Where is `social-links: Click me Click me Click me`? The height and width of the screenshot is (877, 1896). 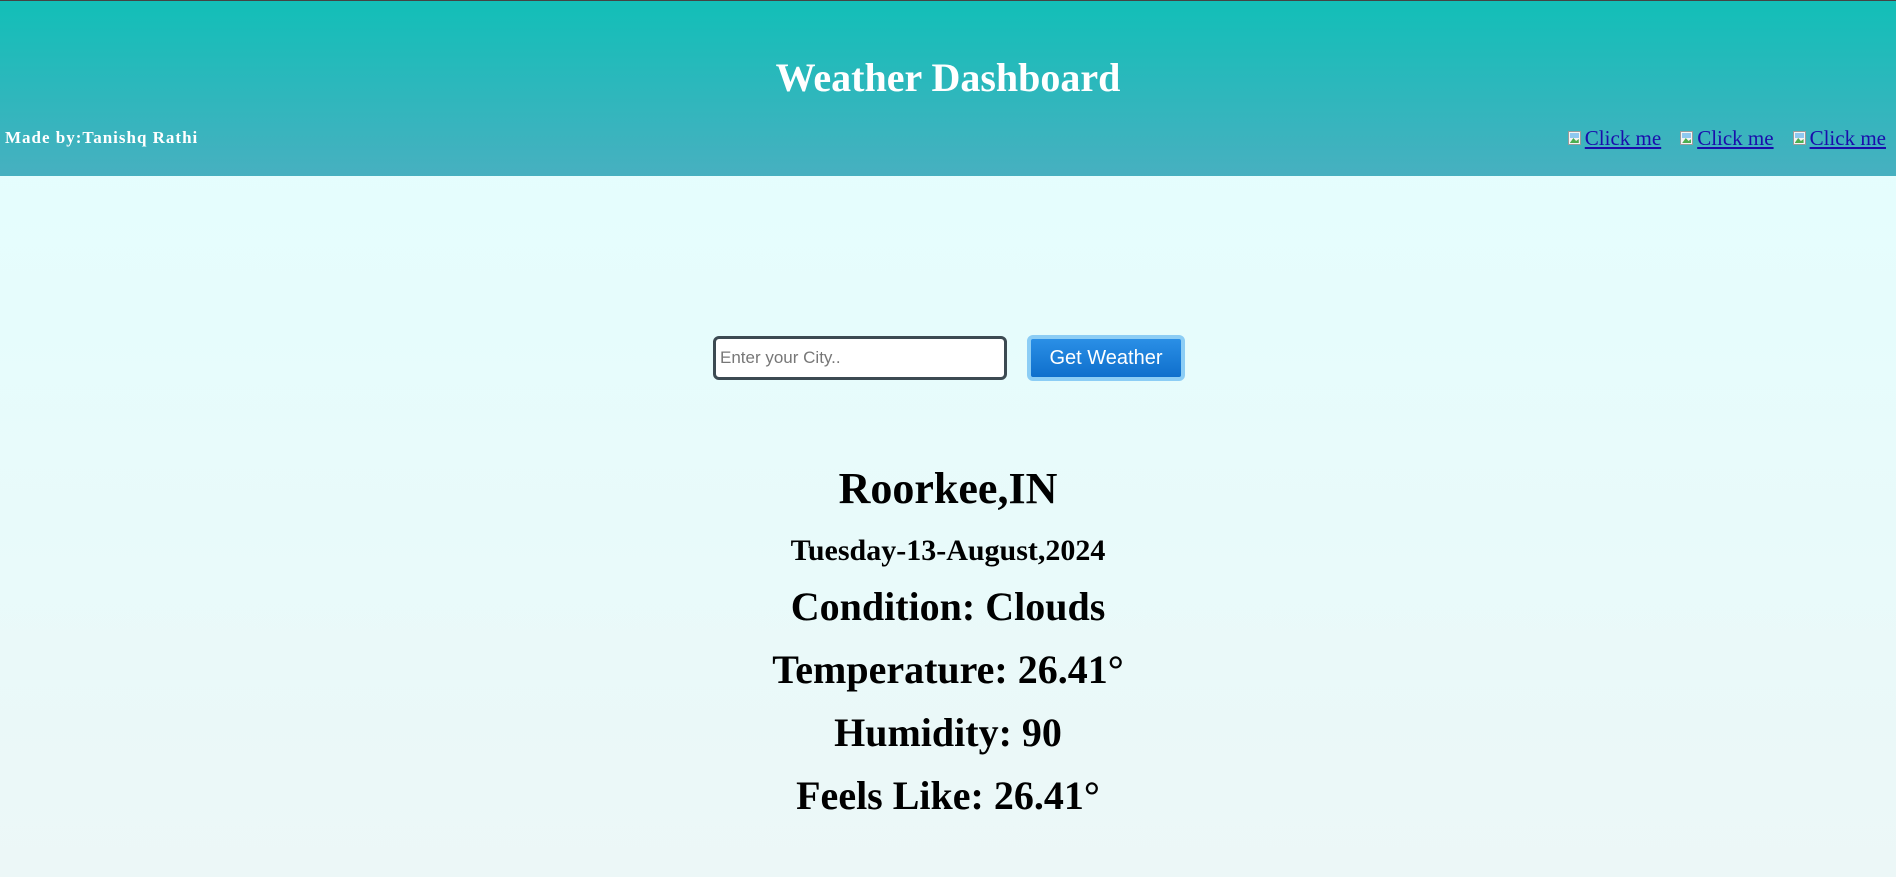
social-links: Click me Click me Click me is located at coordinates (1726, 138).